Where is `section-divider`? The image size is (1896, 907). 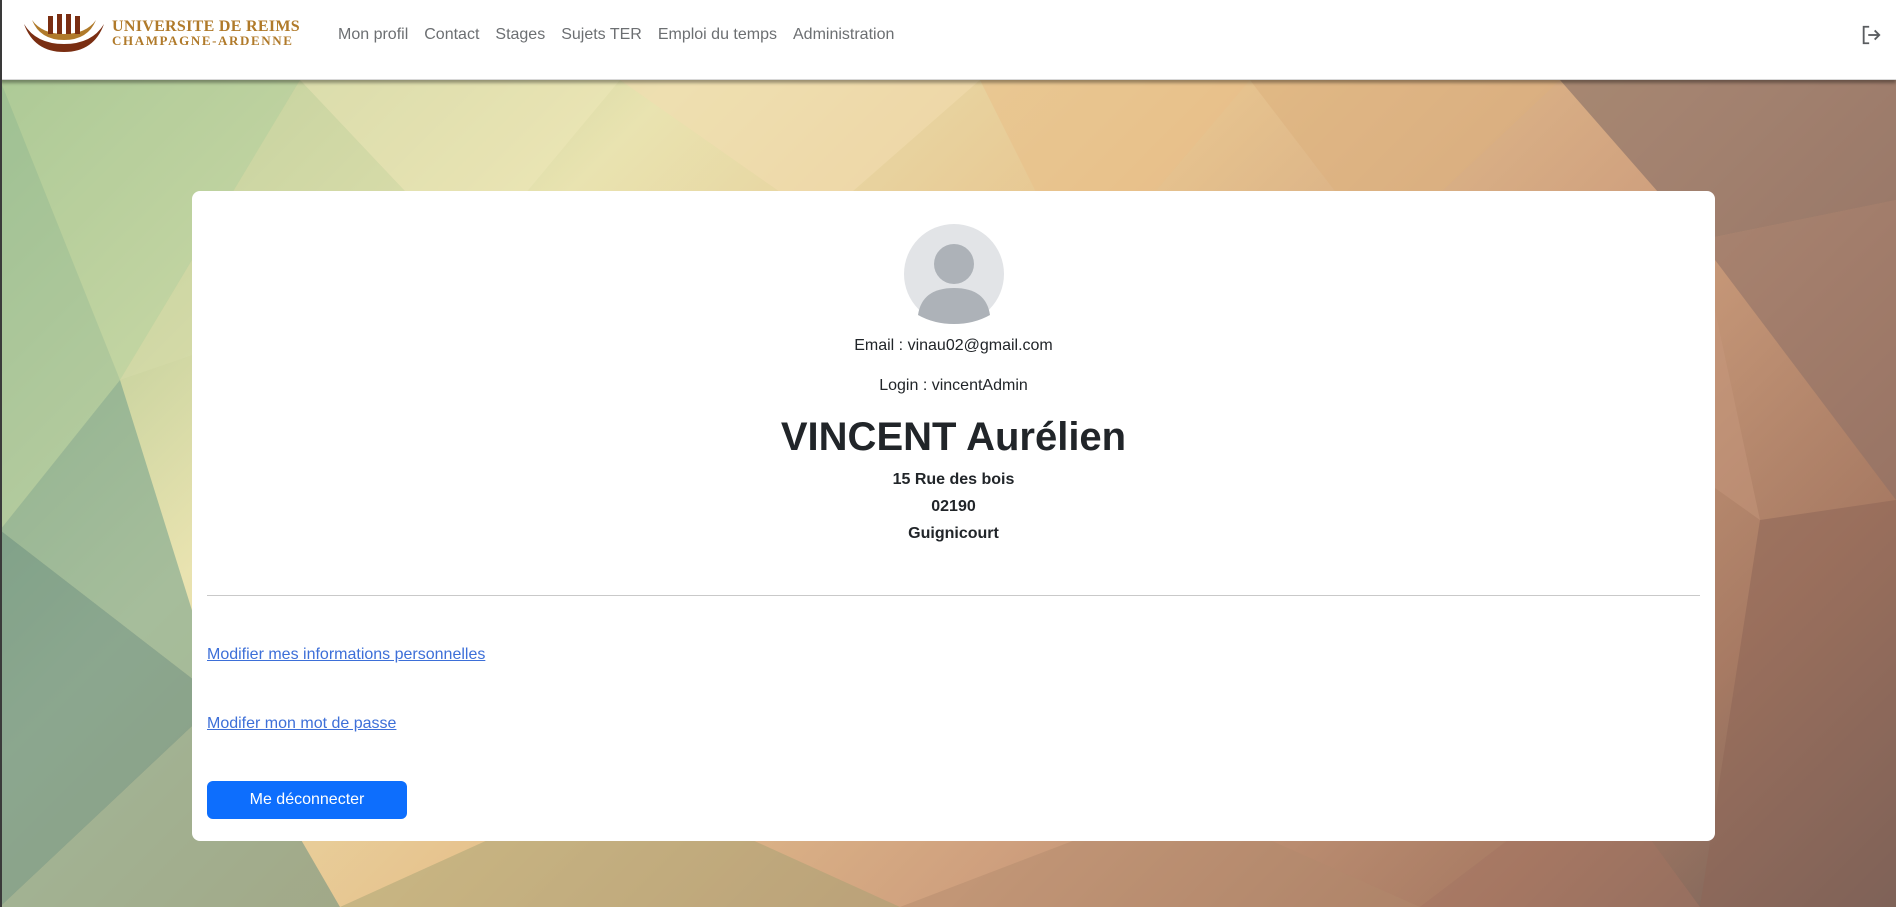 section-divider is located at coordinates (953, 595).